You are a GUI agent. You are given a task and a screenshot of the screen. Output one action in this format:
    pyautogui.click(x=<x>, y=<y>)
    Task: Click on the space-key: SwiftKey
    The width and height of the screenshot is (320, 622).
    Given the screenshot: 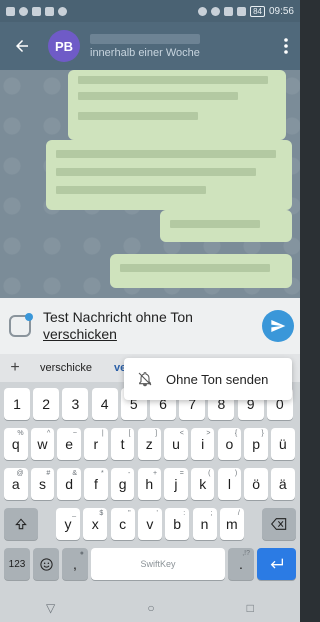 What is the action you would take?
    pyautogui.click(x=158, y=564)
    